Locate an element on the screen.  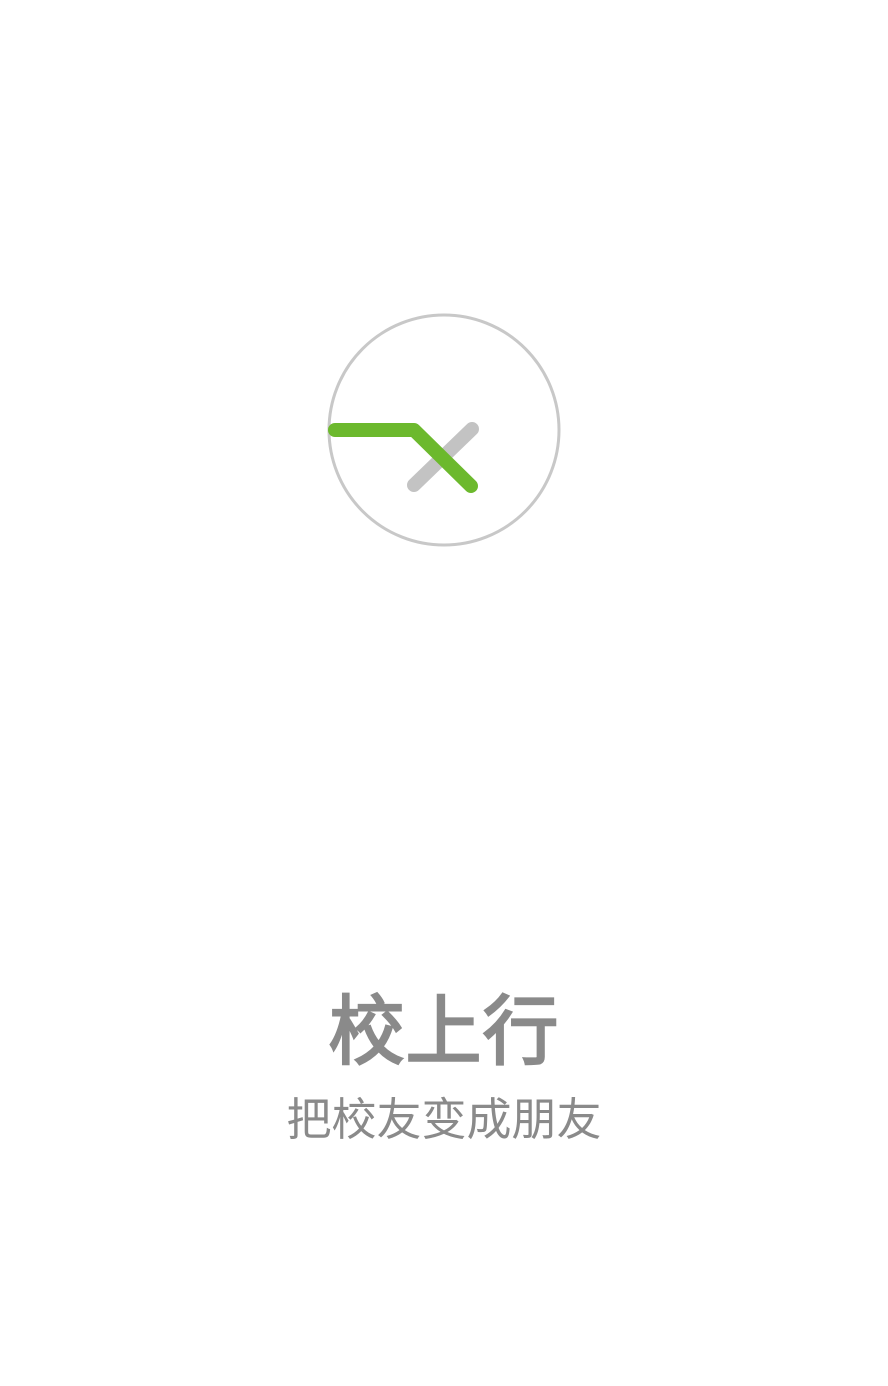
circle-check-cross-logo-icon is located at coordinates (444, 430).